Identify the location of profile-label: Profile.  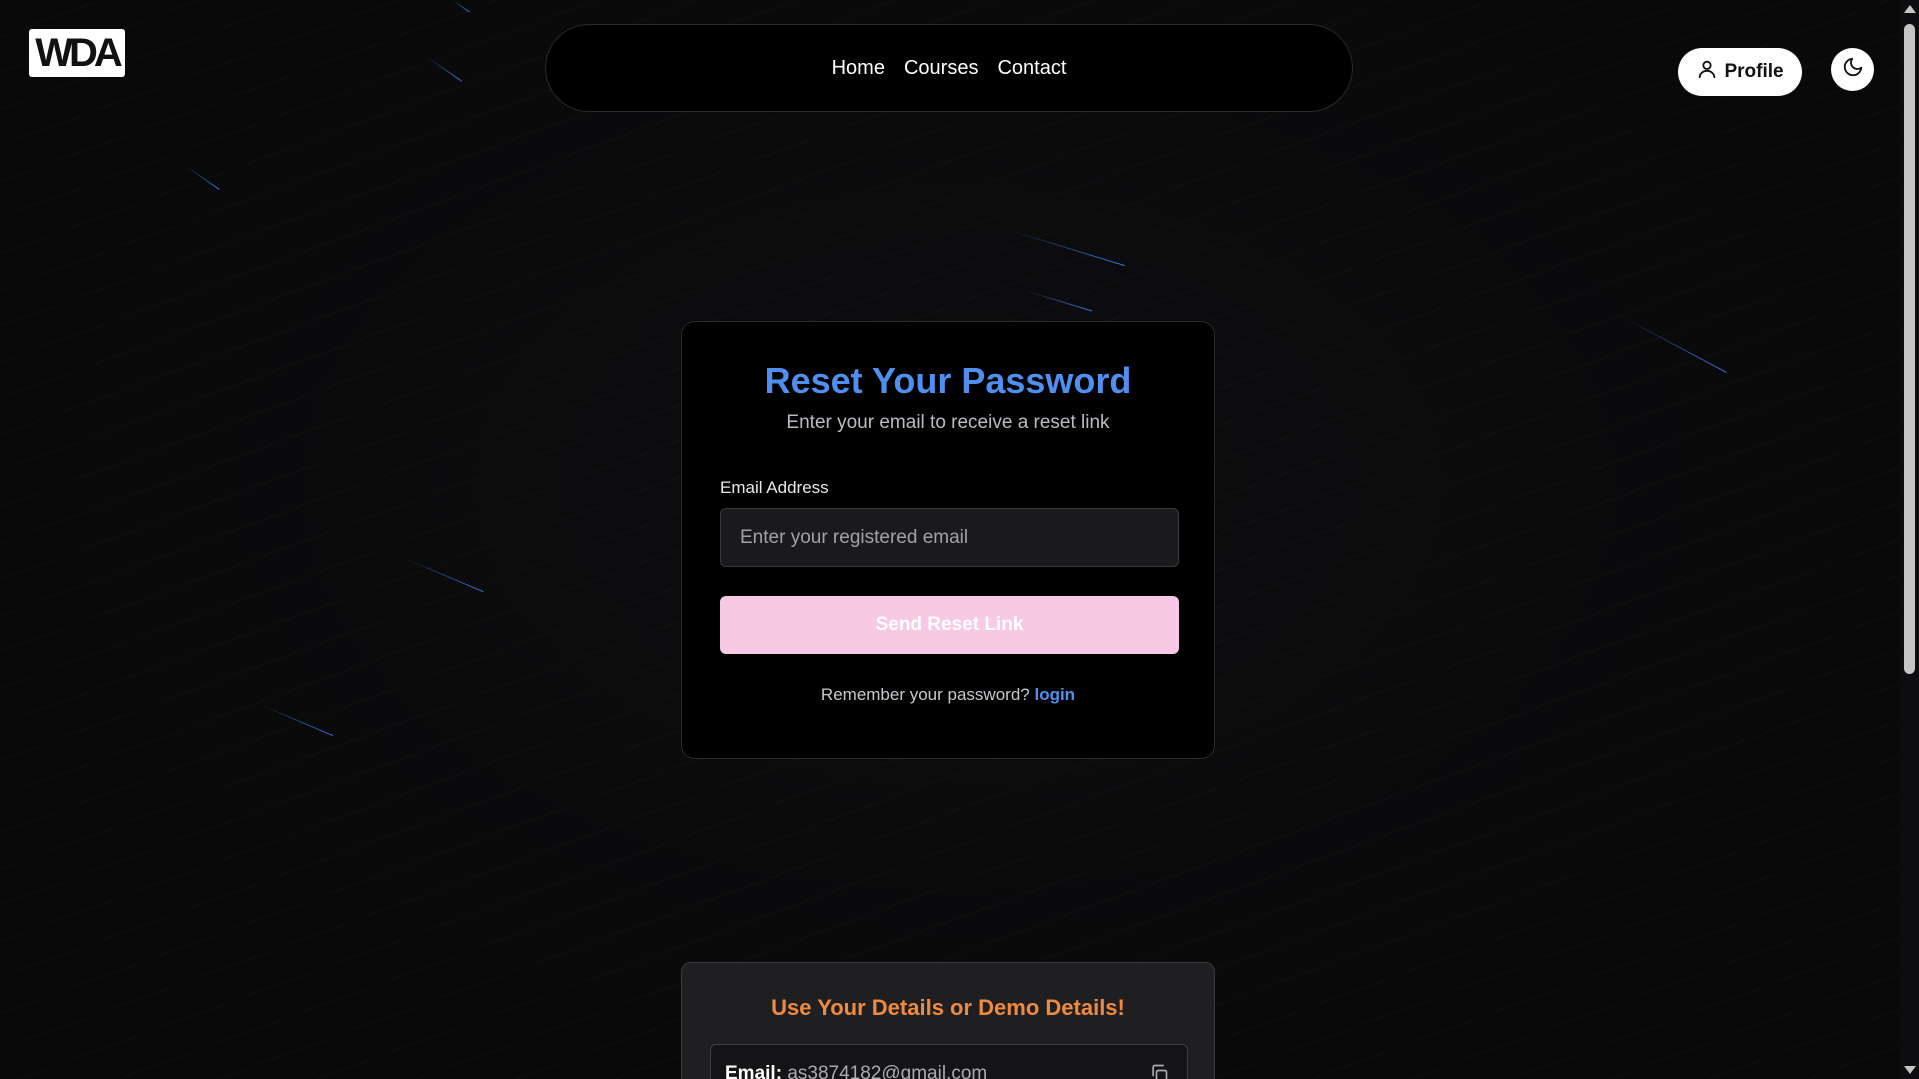
(1754, 71).